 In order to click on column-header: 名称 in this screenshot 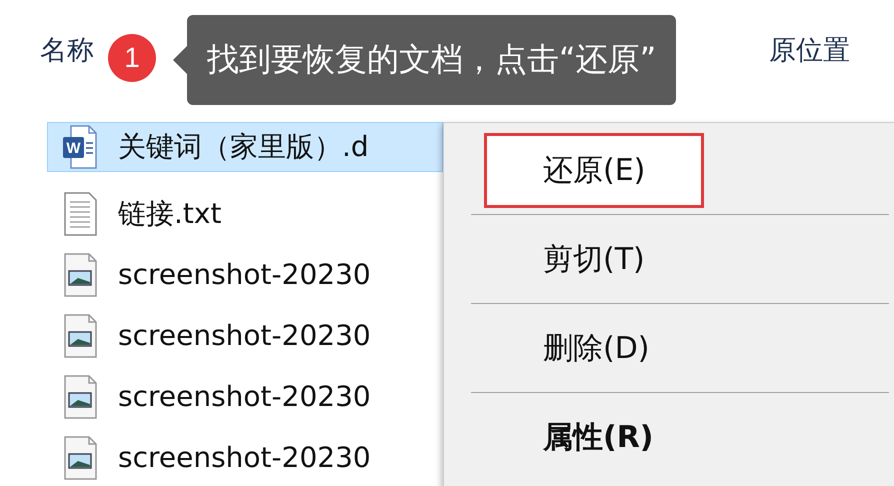, I will do `click(67, 50)`.